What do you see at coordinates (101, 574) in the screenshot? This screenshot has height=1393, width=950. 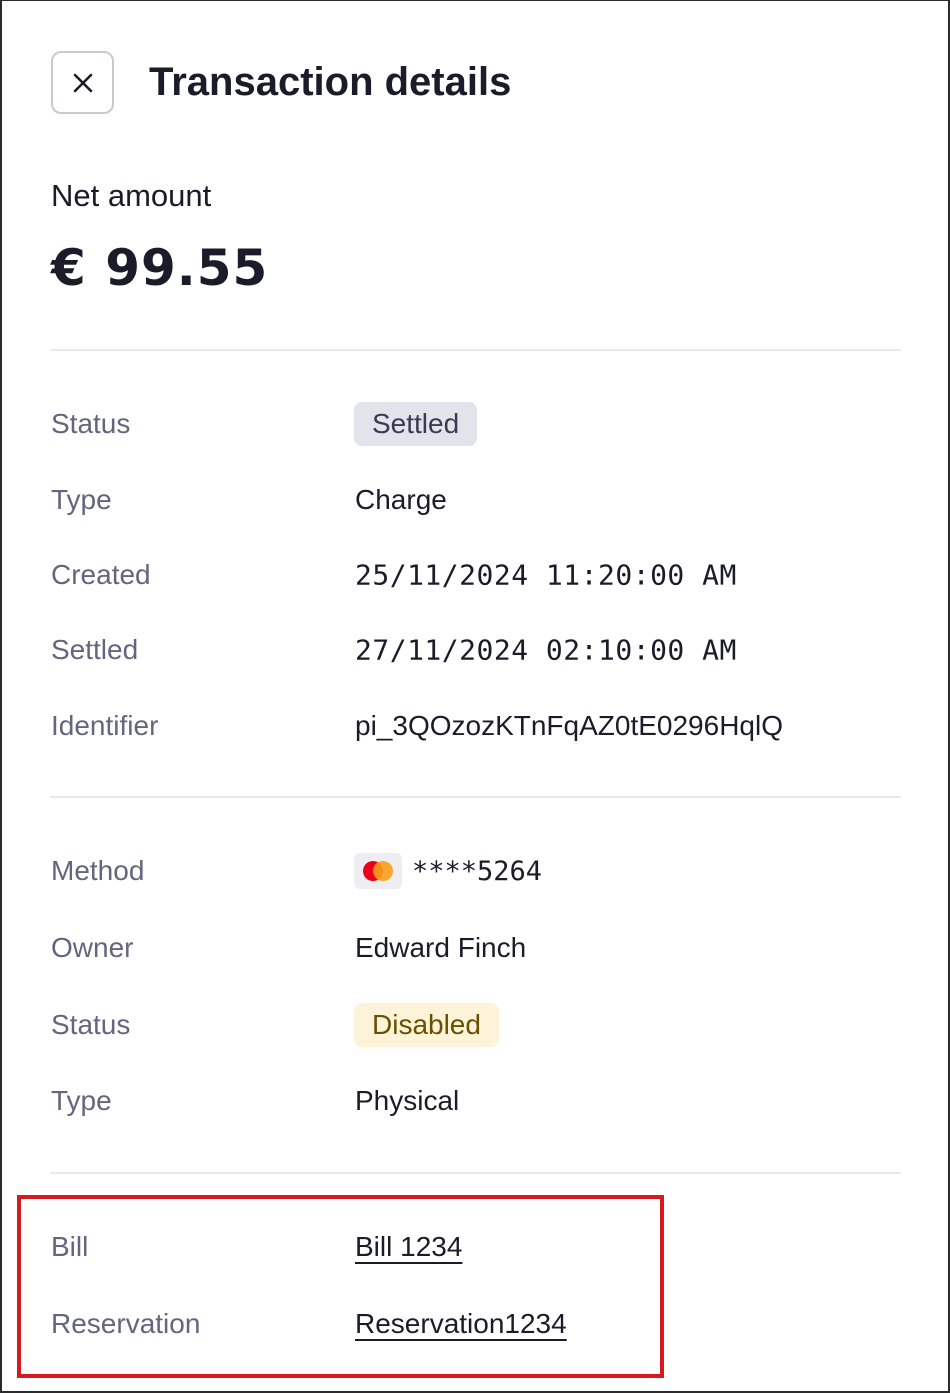 I see `created-label: Created` at bounding box center [101, 574].